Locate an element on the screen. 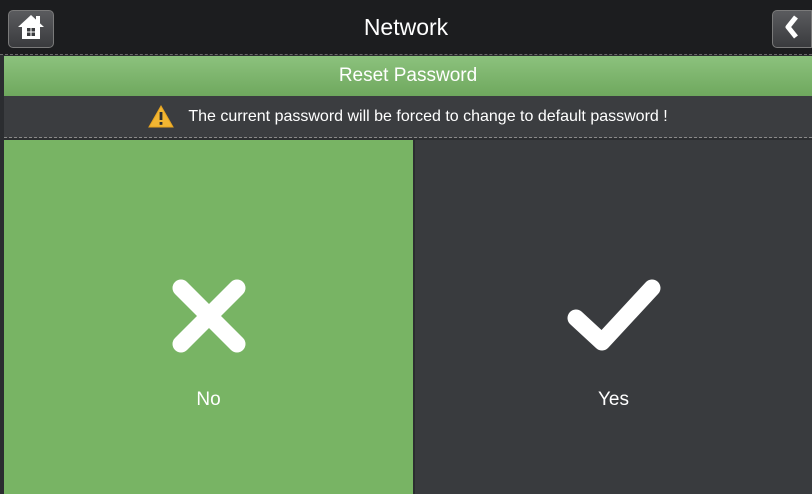 This screenshot has width=812, height=494. checkmark-icon is located at coordinates (614, 318).